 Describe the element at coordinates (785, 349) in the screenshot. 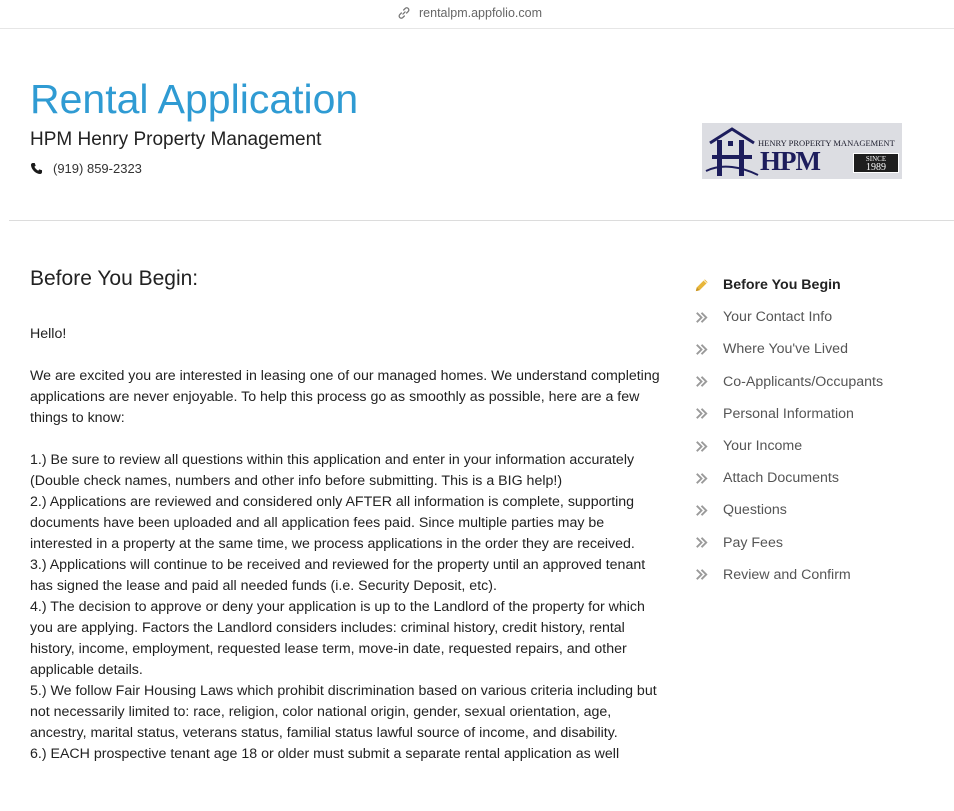

I see `step-label: Where You've Lived` at that location.